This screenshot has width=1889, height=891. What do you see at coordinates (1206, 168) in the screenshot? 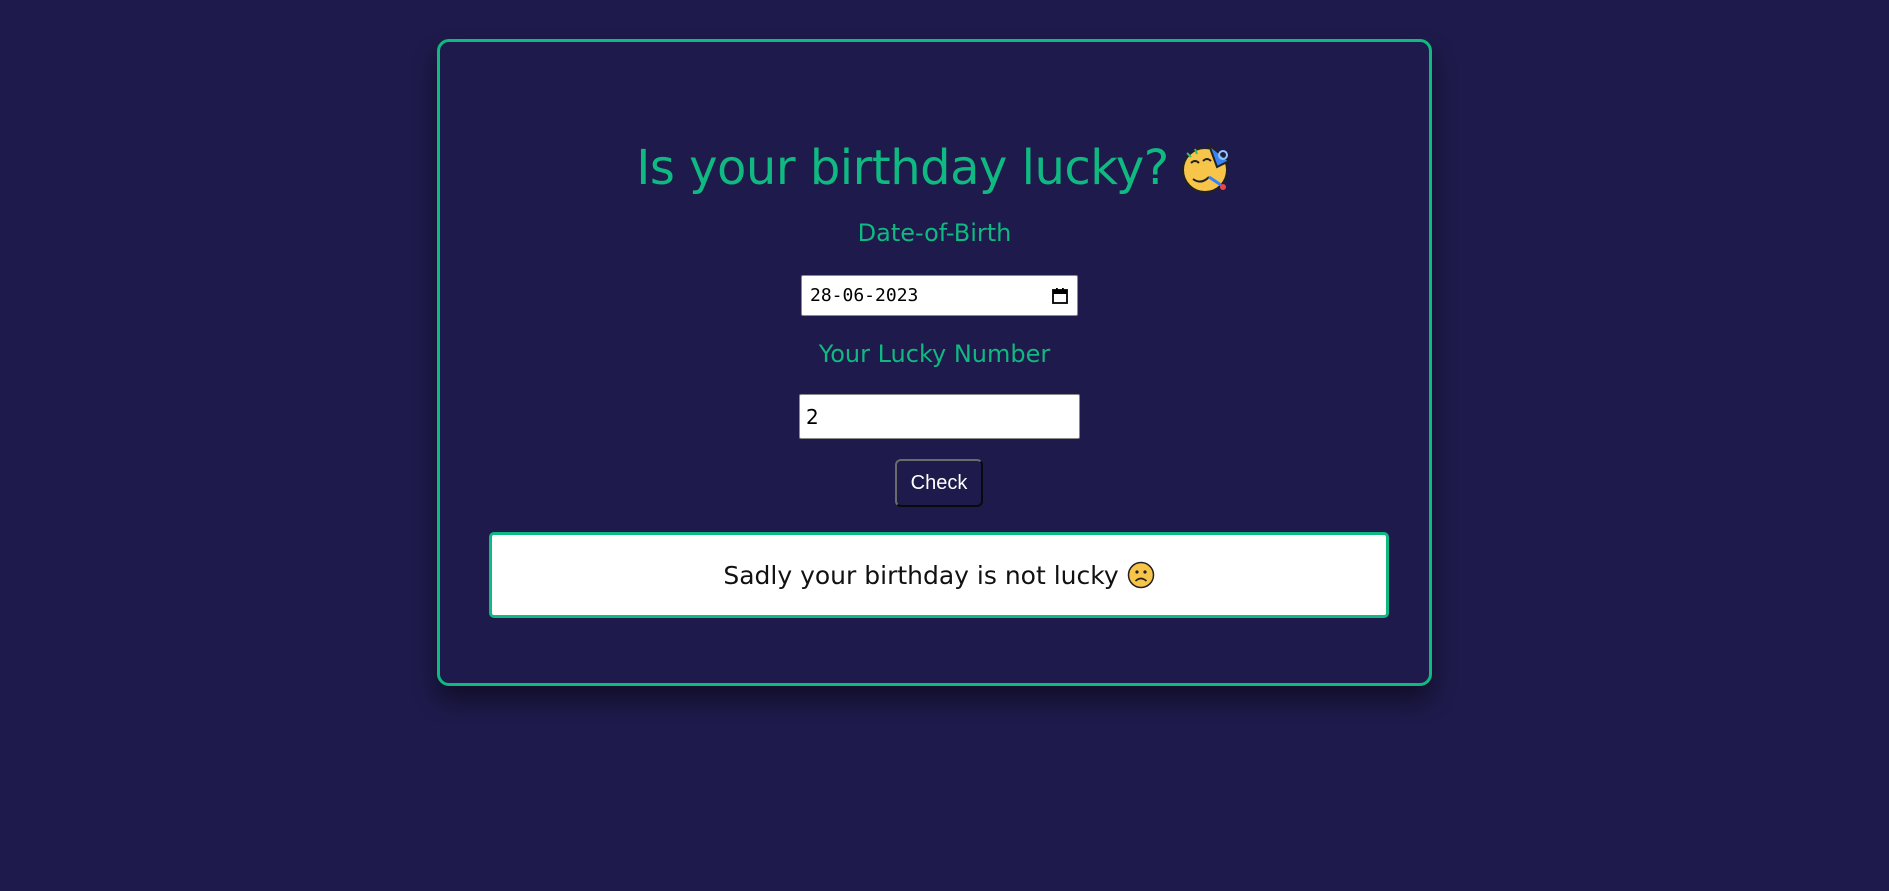
I see `partying-face-icon` at bounding box center [1206, 168].